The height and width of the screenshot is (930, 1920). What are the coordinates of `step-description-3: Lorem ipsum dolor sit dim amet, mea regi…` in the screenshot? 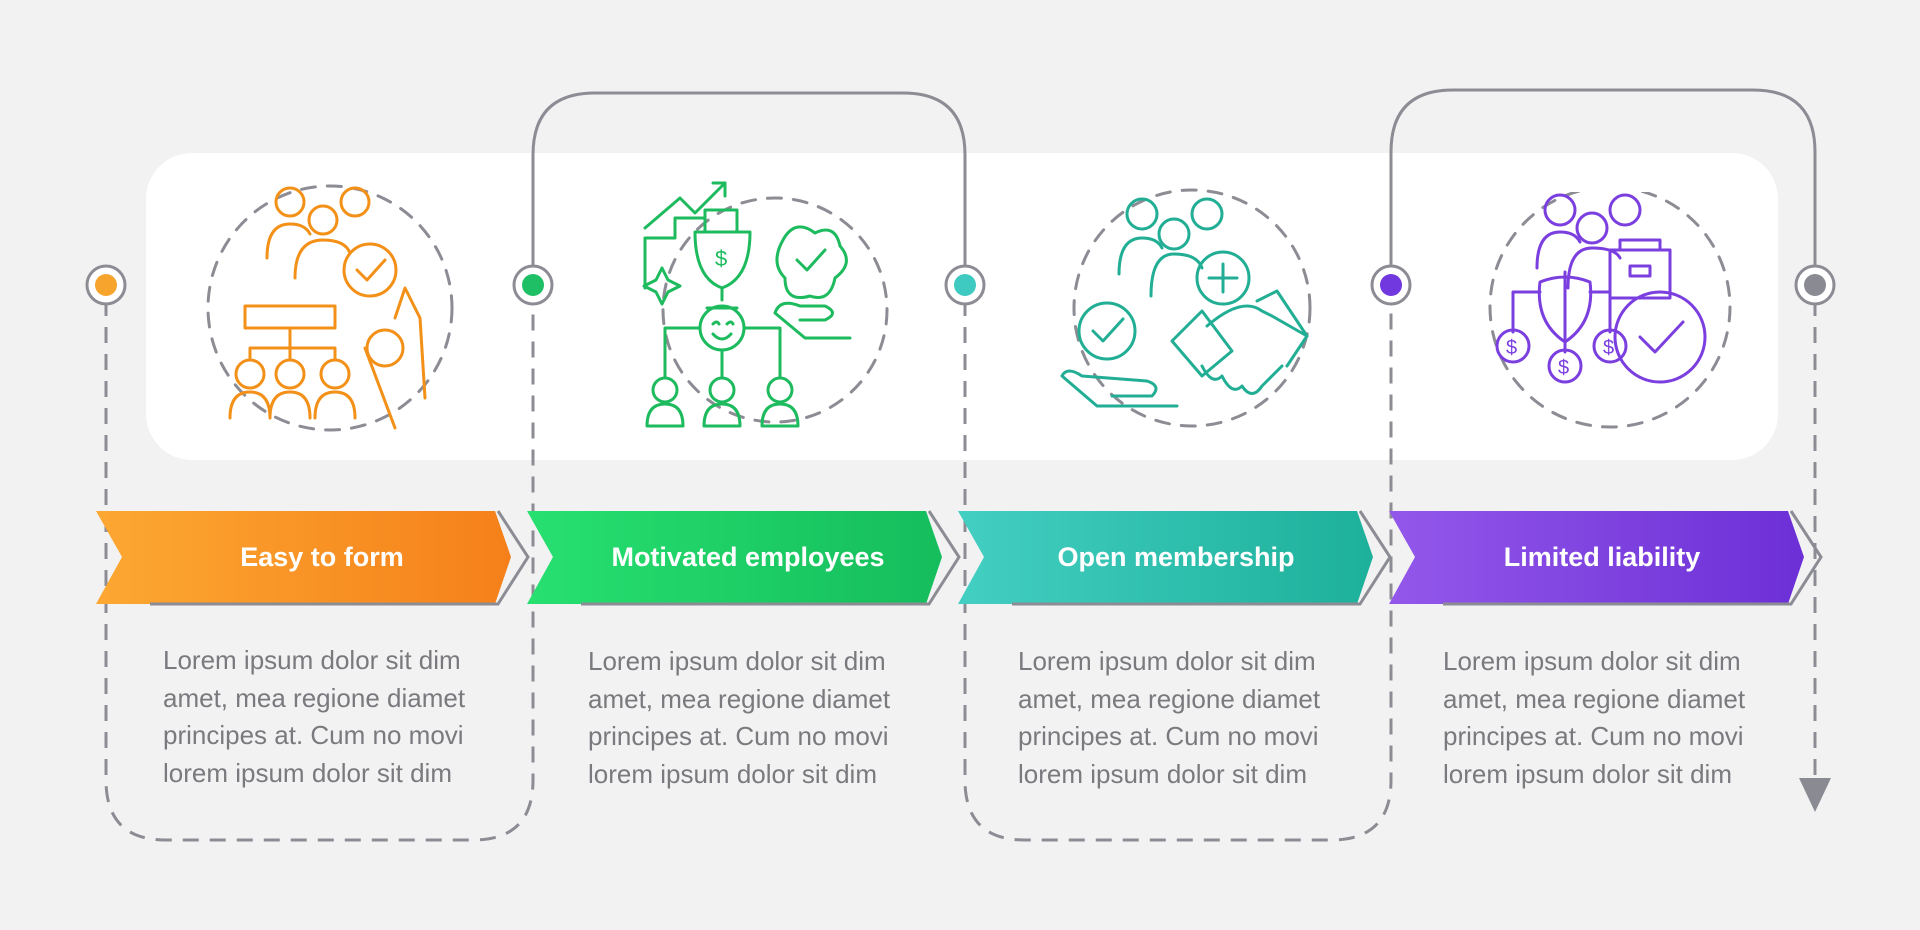 It's located at (1169, 717).